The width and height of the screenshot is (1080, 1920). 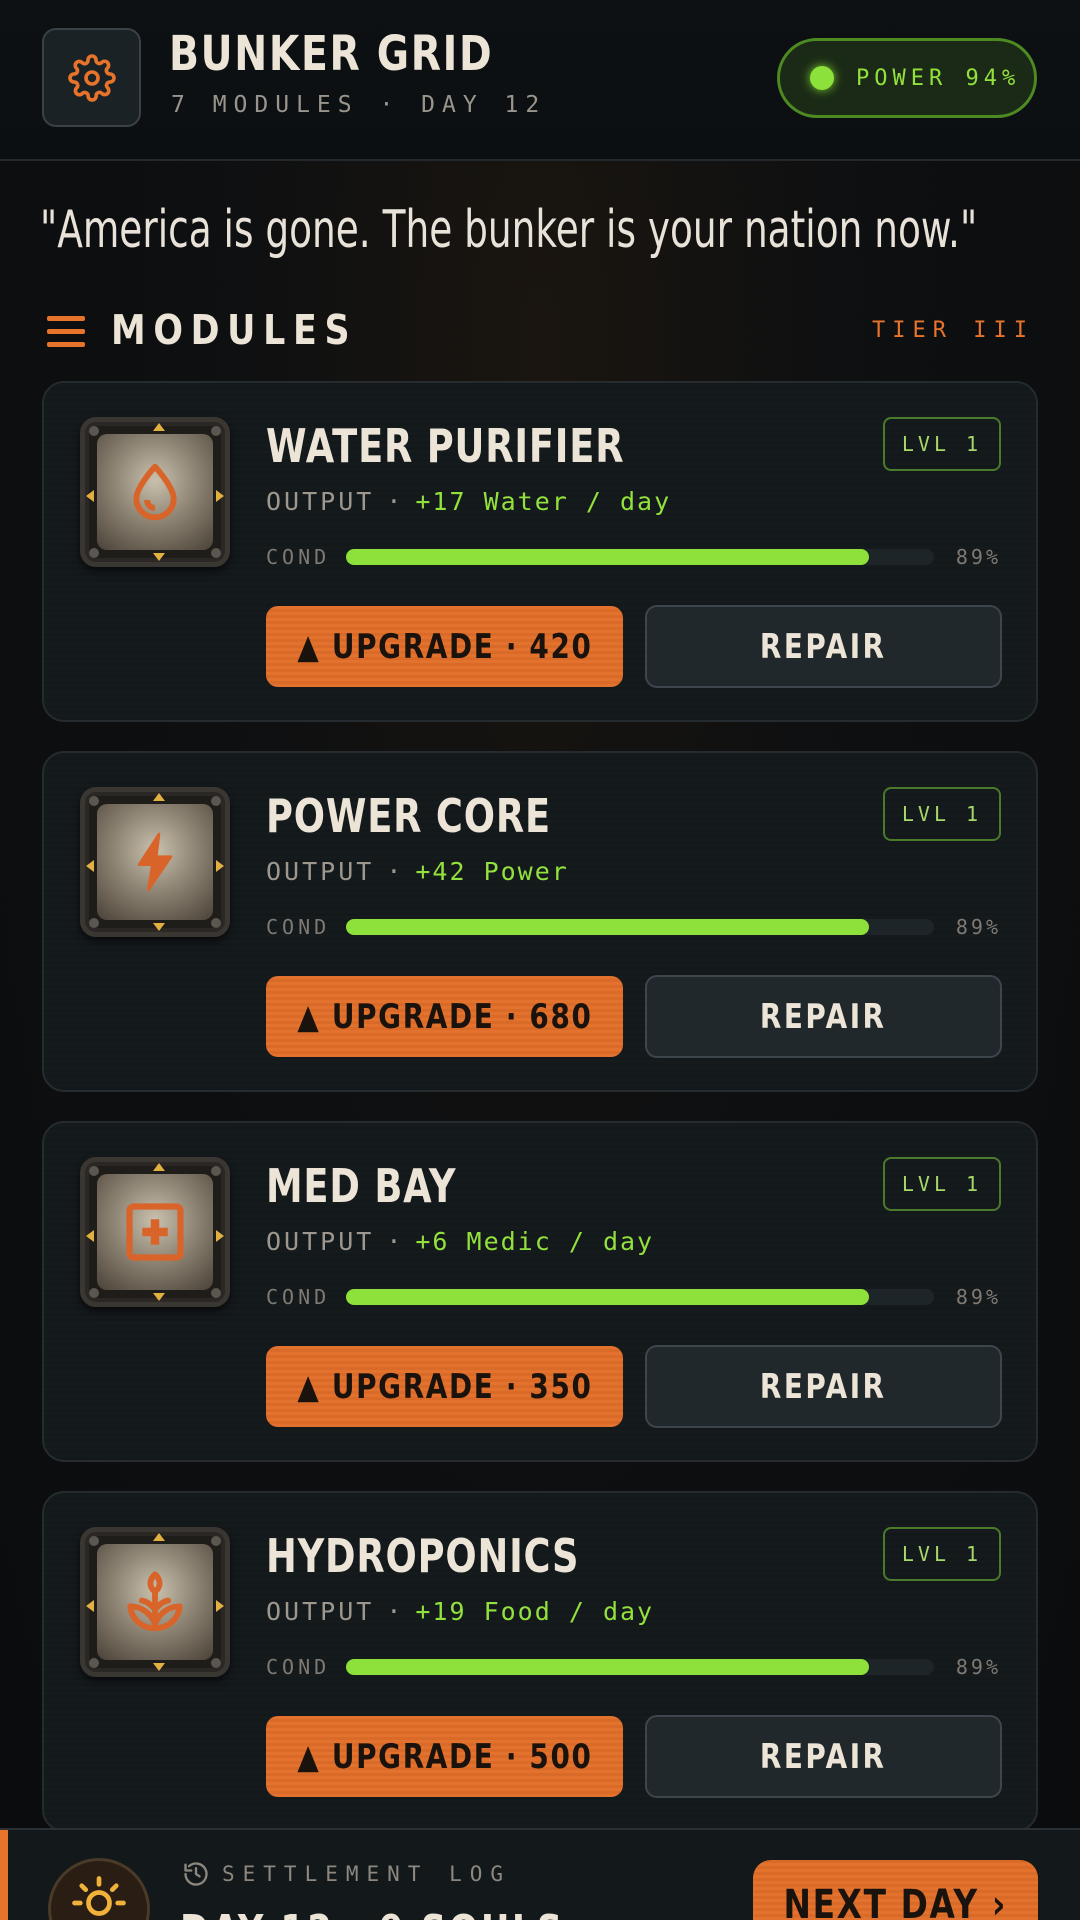 I want to click on menu-icon, so click(x=66, y=332).